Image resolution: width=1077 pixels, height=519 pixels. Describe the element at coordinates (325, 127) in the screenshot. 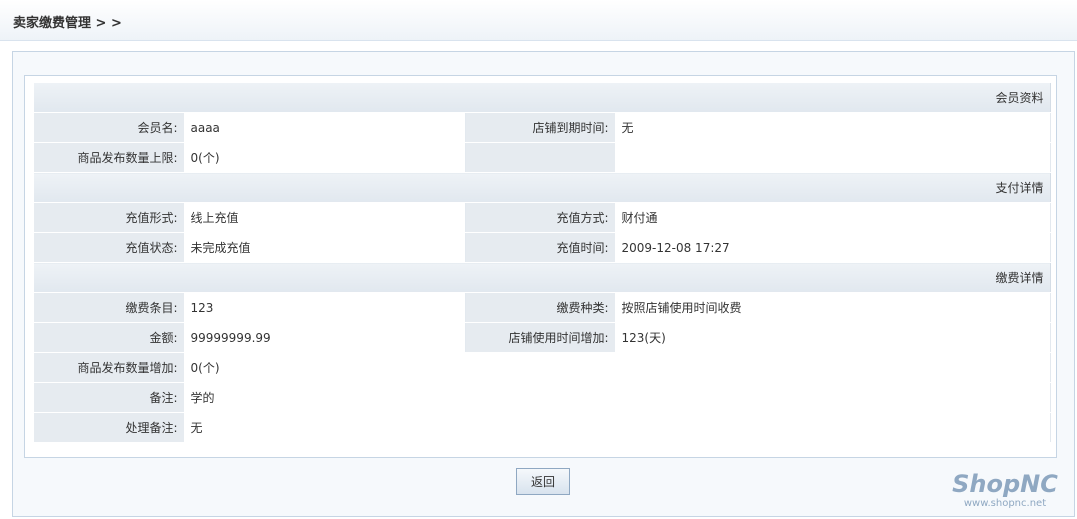

I see `member-name-value: aaaa` at that location.